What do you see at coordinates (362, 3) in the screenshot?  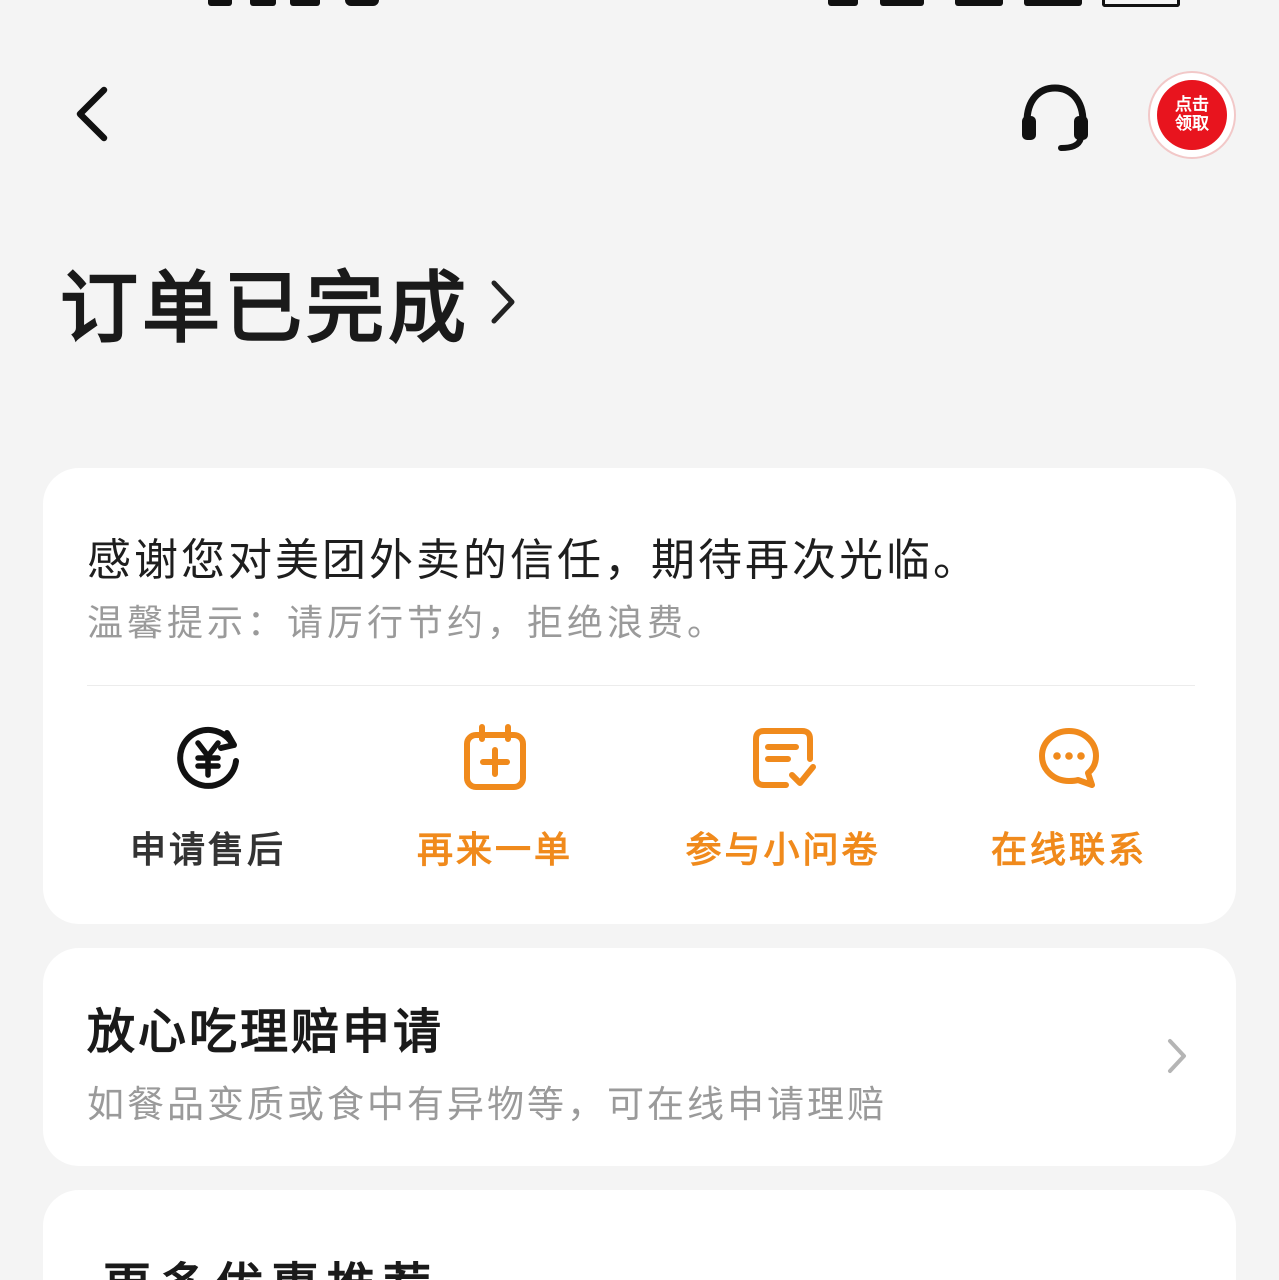 I see `status-bar-notification-icon` at bounding box center [362, 3].